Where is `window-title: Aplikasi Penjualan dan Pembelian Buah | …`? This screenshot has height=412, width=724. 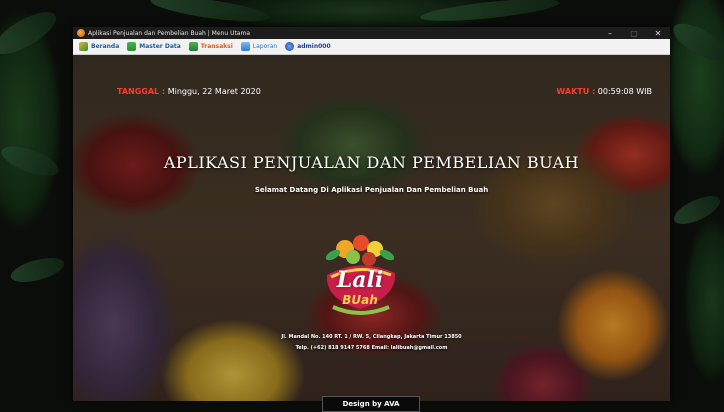 window-title: Aplikasi Penjualan dan Pembelian Buah | … is located at coordinates (169, 33).